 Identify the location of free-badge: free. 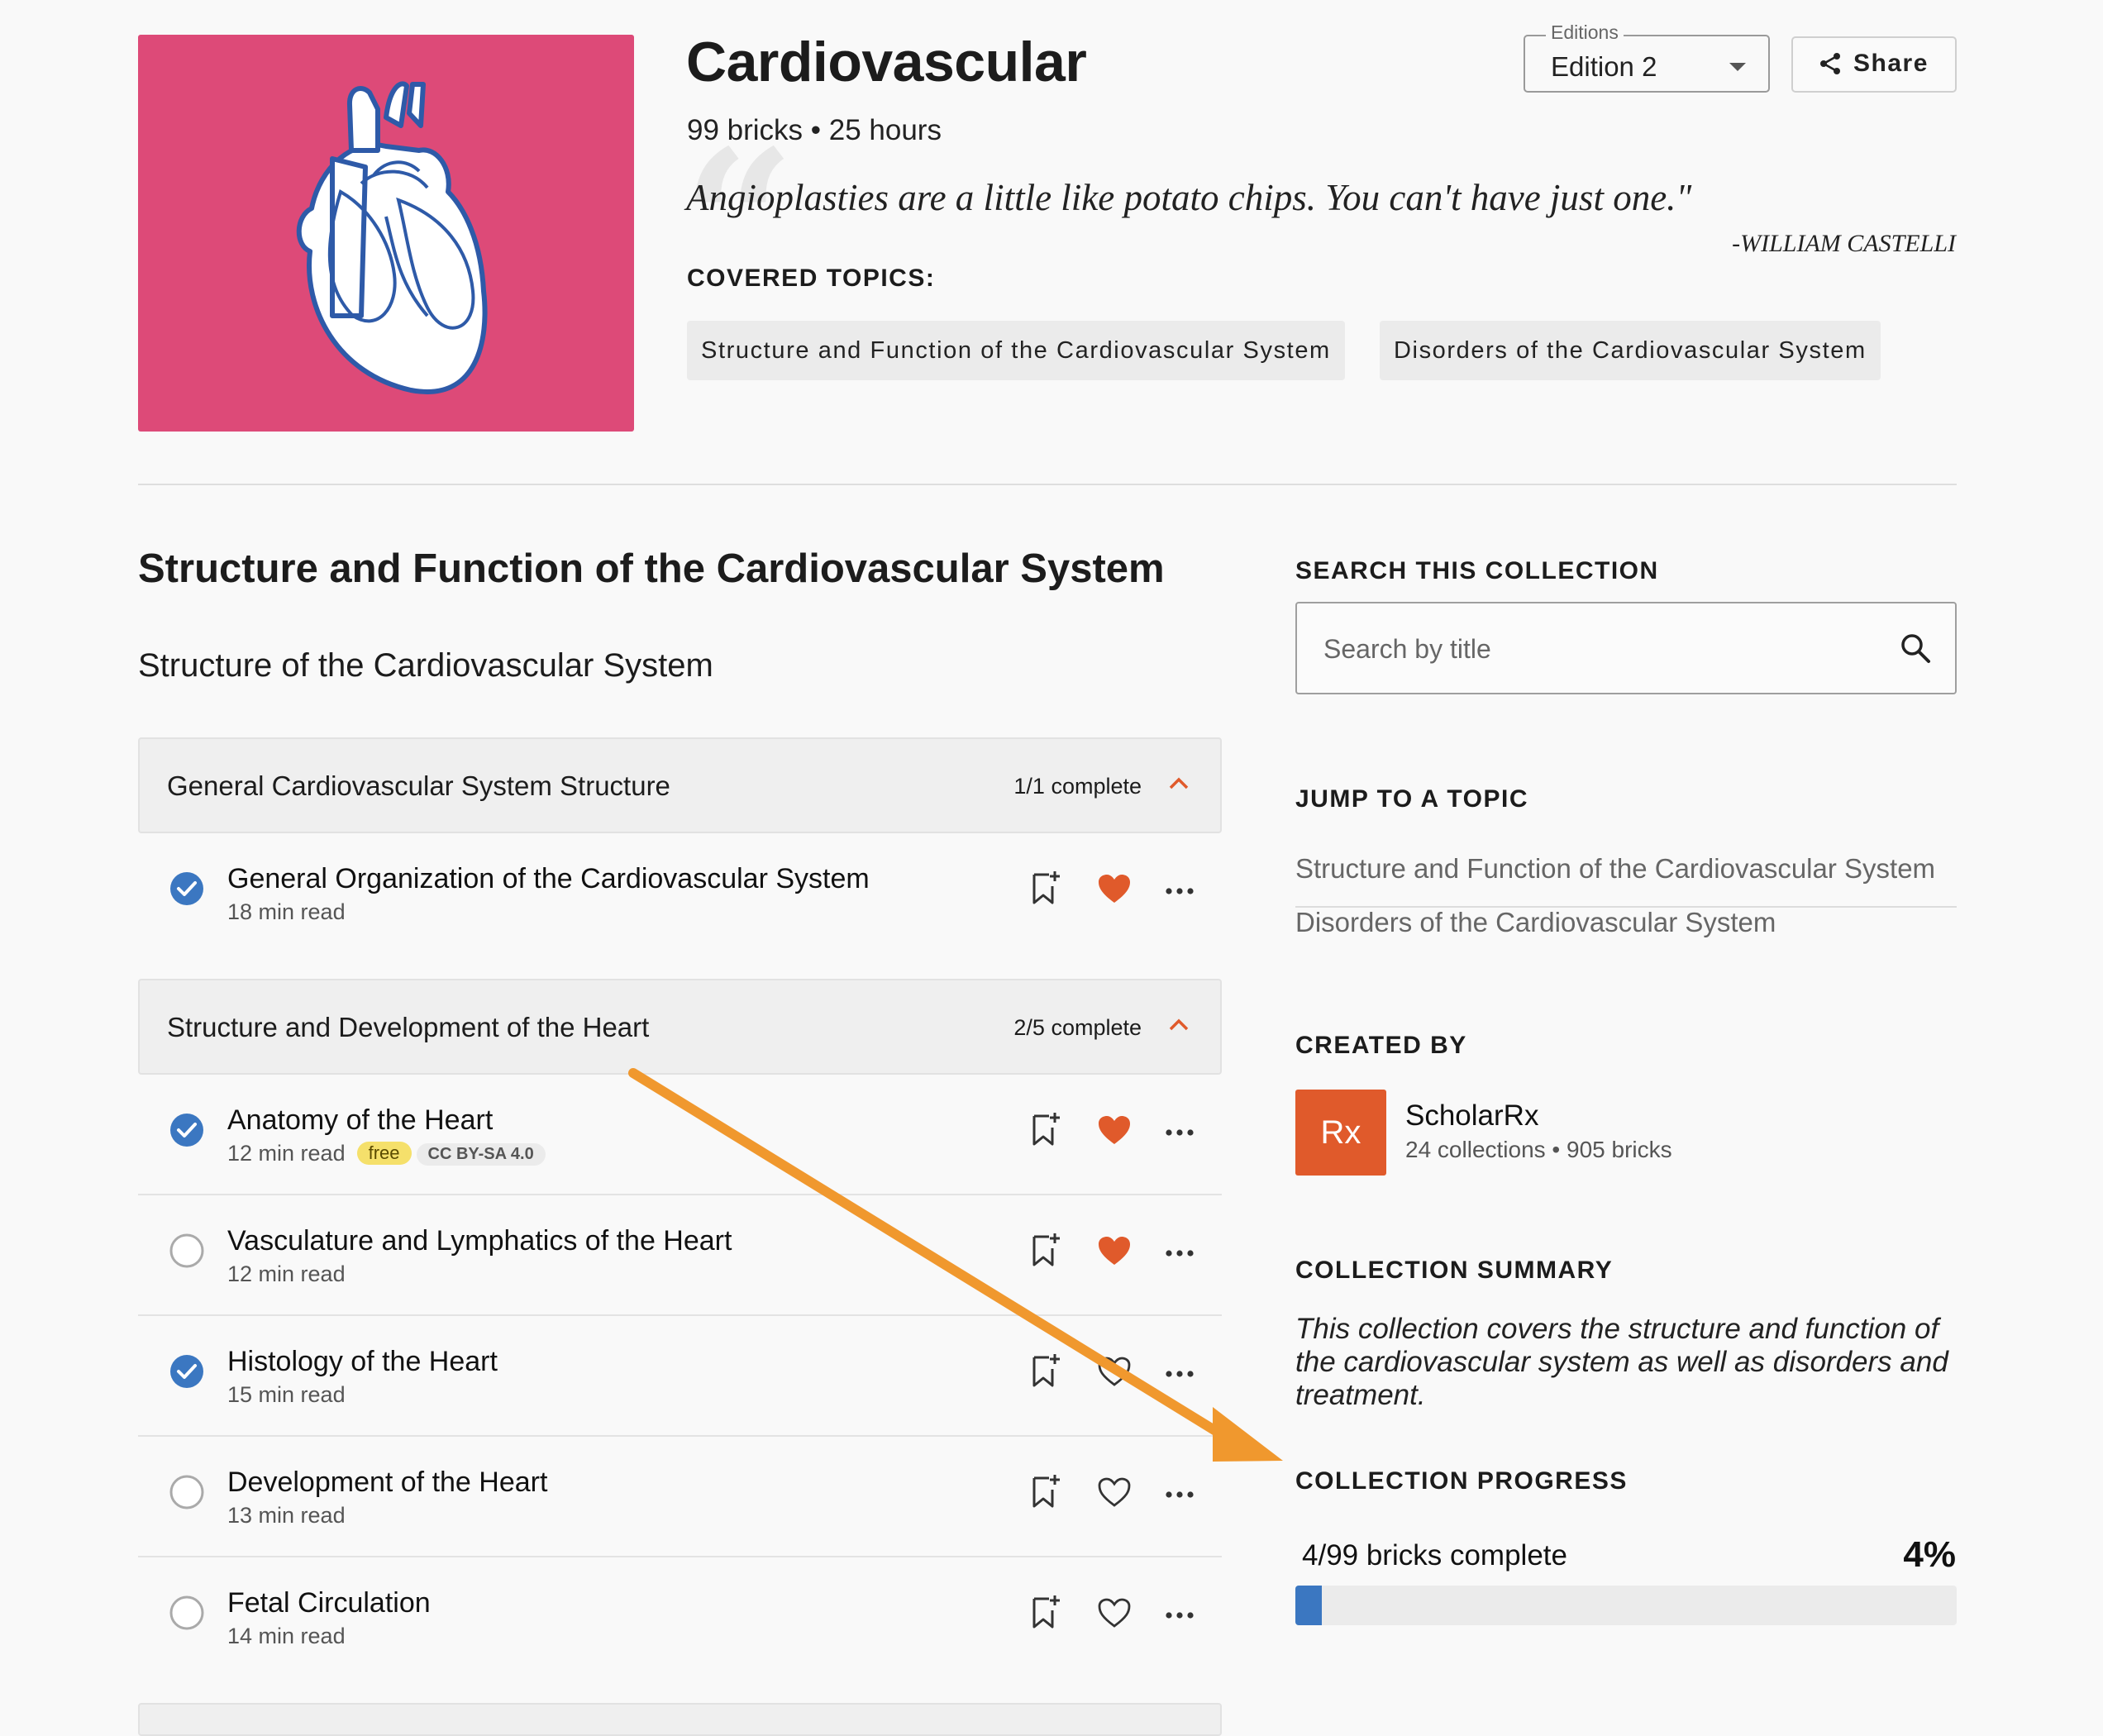
(384, 1153).